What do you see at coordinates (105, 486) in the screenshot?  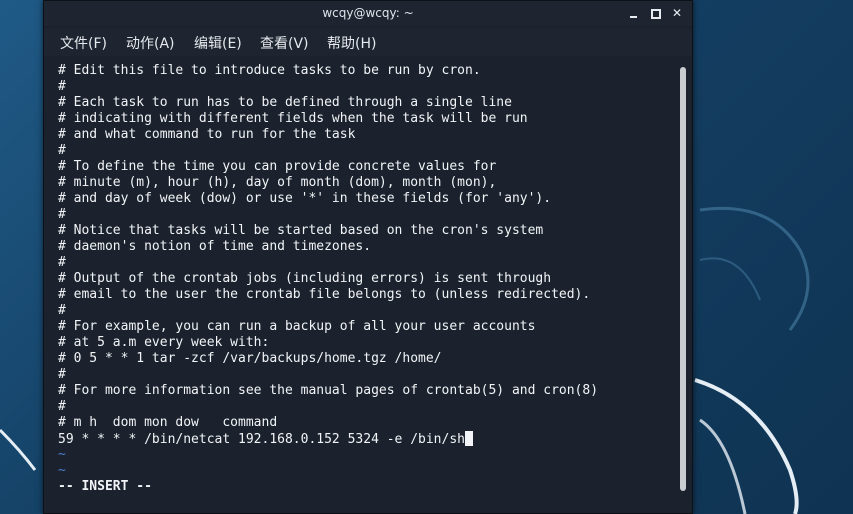 I see `editor-mode-status: -- INSERT --` at bounding box center [105, 486].